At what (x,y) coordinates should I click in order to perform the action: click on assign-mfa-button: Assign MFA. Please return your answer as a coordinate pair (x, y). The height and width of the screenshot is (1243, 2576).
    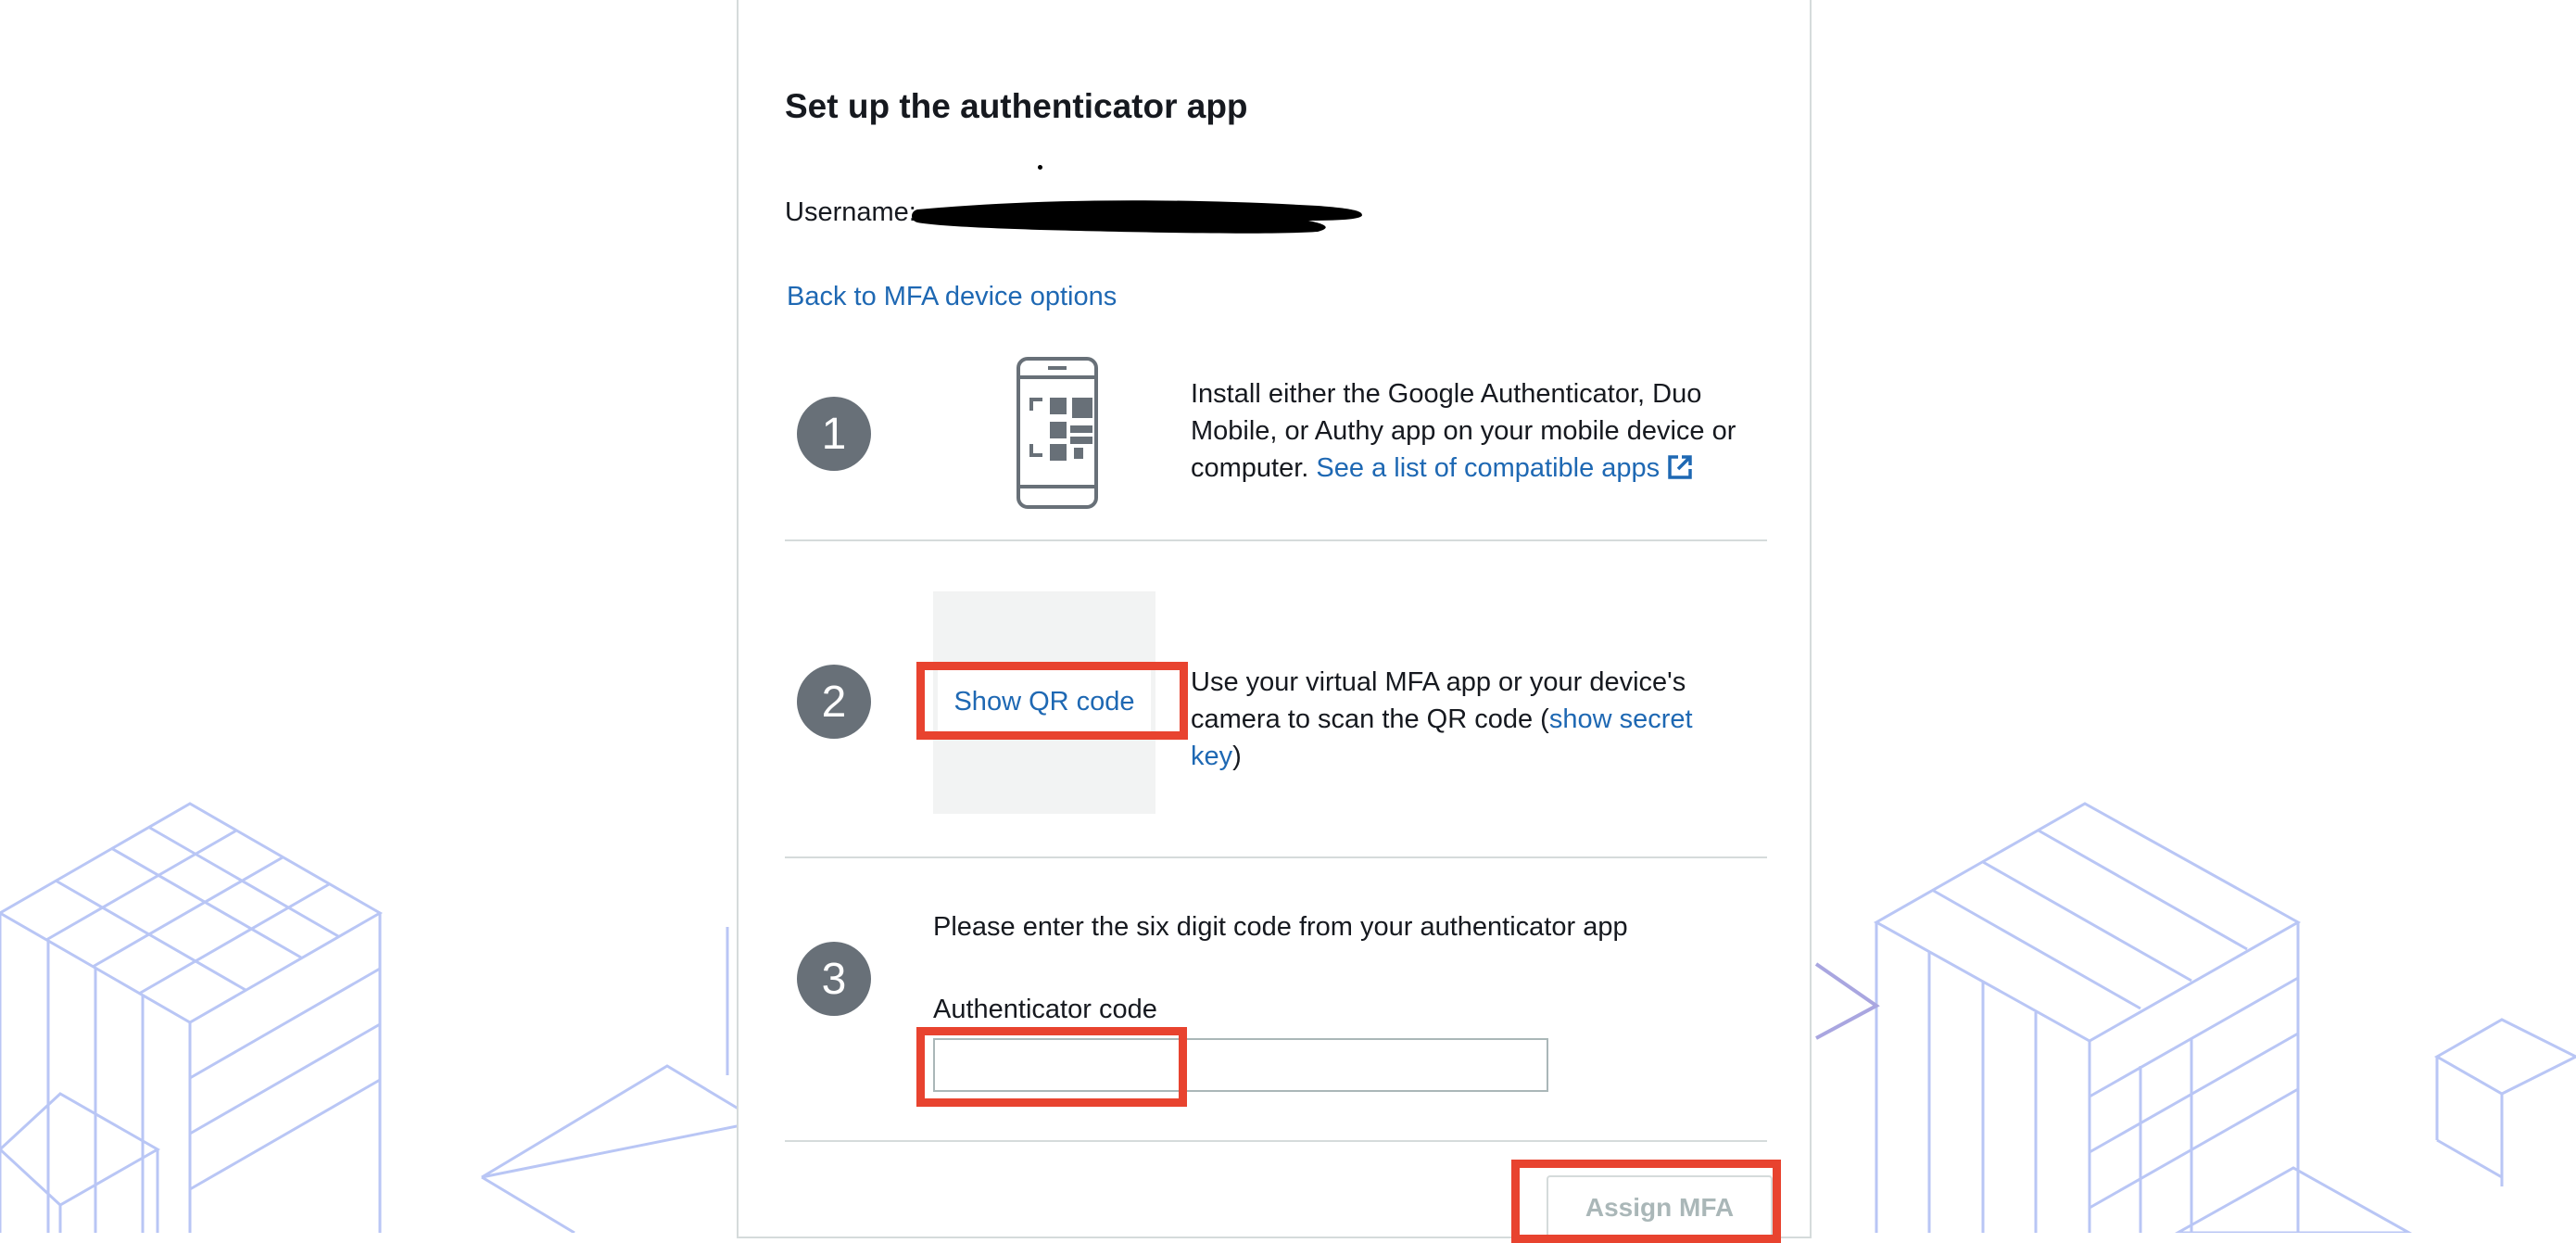
    Looking at the image, I should click on (1660, 1207).